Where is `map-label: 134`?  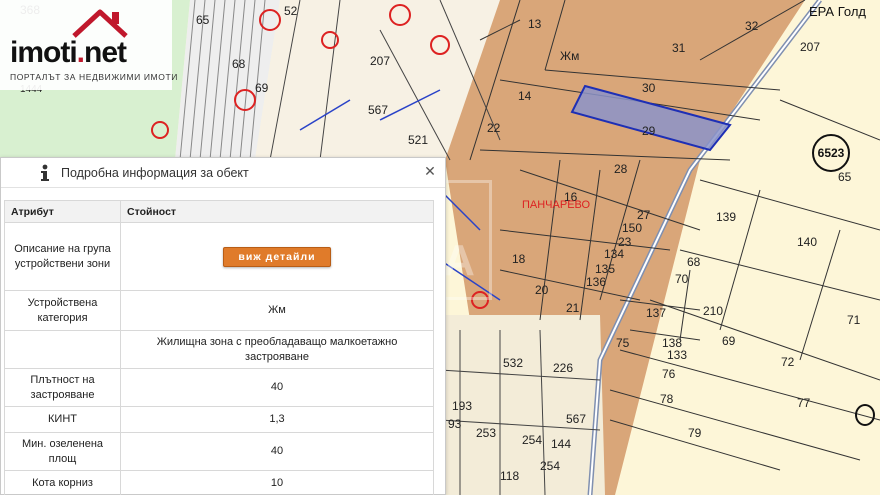
map-label: 134 is located at coordinates (614, 254).